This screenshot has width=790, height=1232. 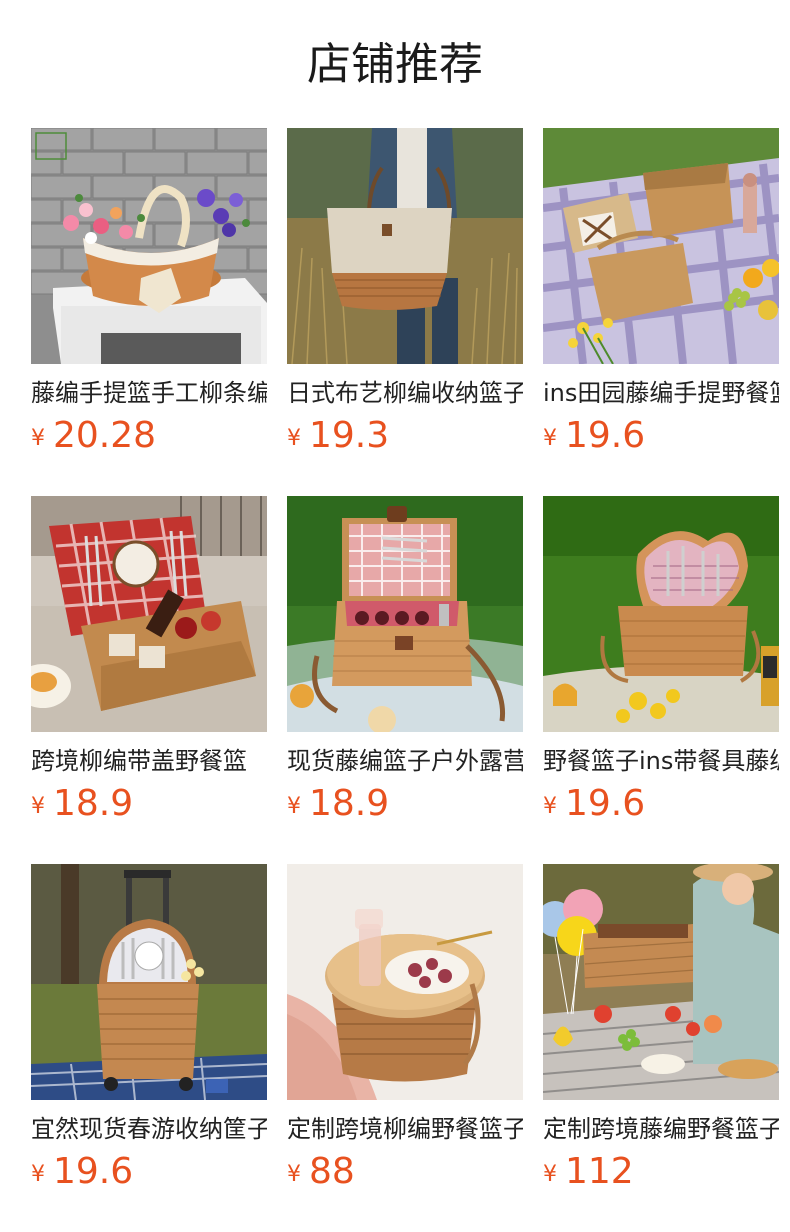 I want to click on product-card: ins田园藤编手提野餐篮 ¥19.6, so click(x=661, y=312).